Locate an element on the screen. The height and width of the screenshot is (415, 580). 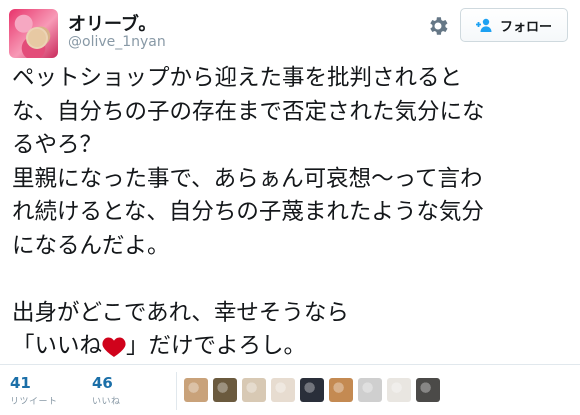
stats-vertical-divider is located at coordinates (176, 391).